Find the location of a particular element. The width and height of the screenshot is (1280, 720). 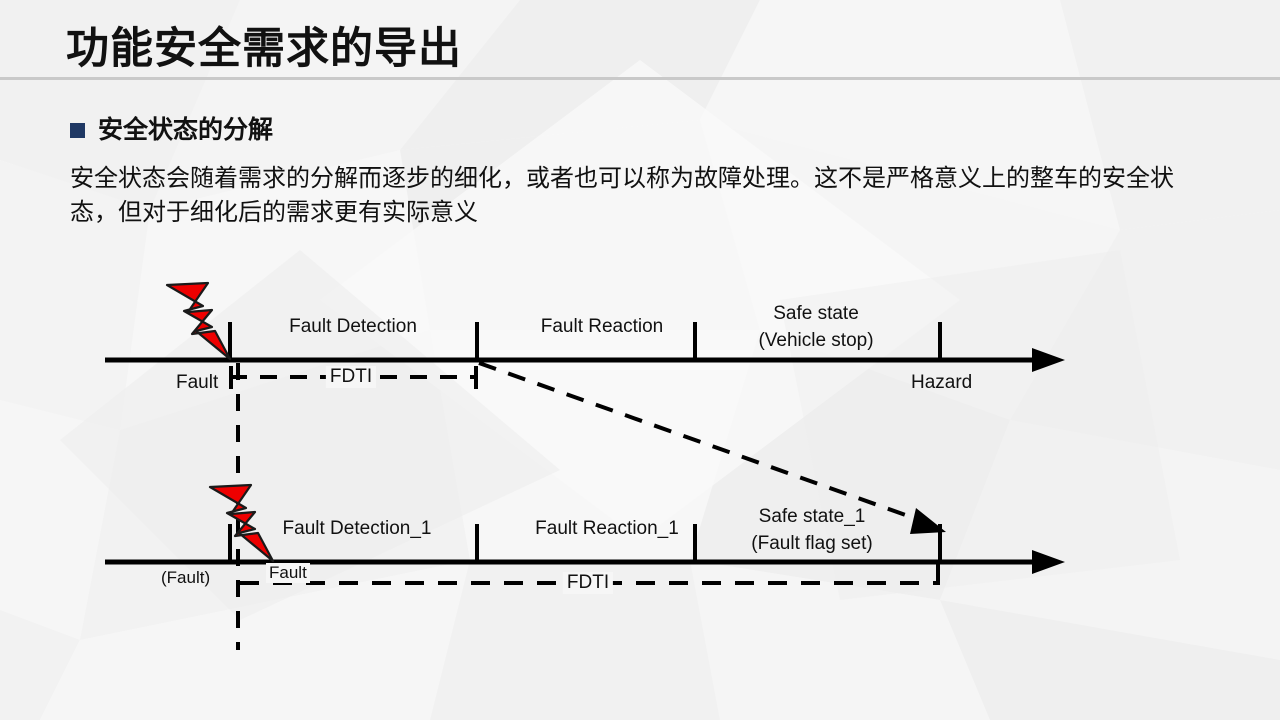

decomposition-arrow is located at coordinates (712, 447).